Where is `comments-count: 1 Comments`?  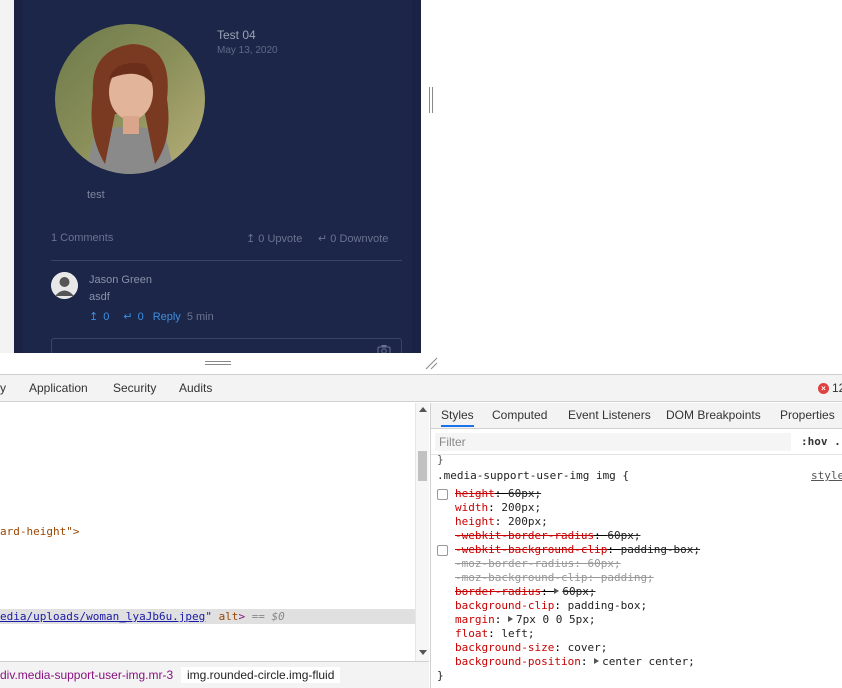 comments-count: 1 Comments is located at coordinates (82, 238).